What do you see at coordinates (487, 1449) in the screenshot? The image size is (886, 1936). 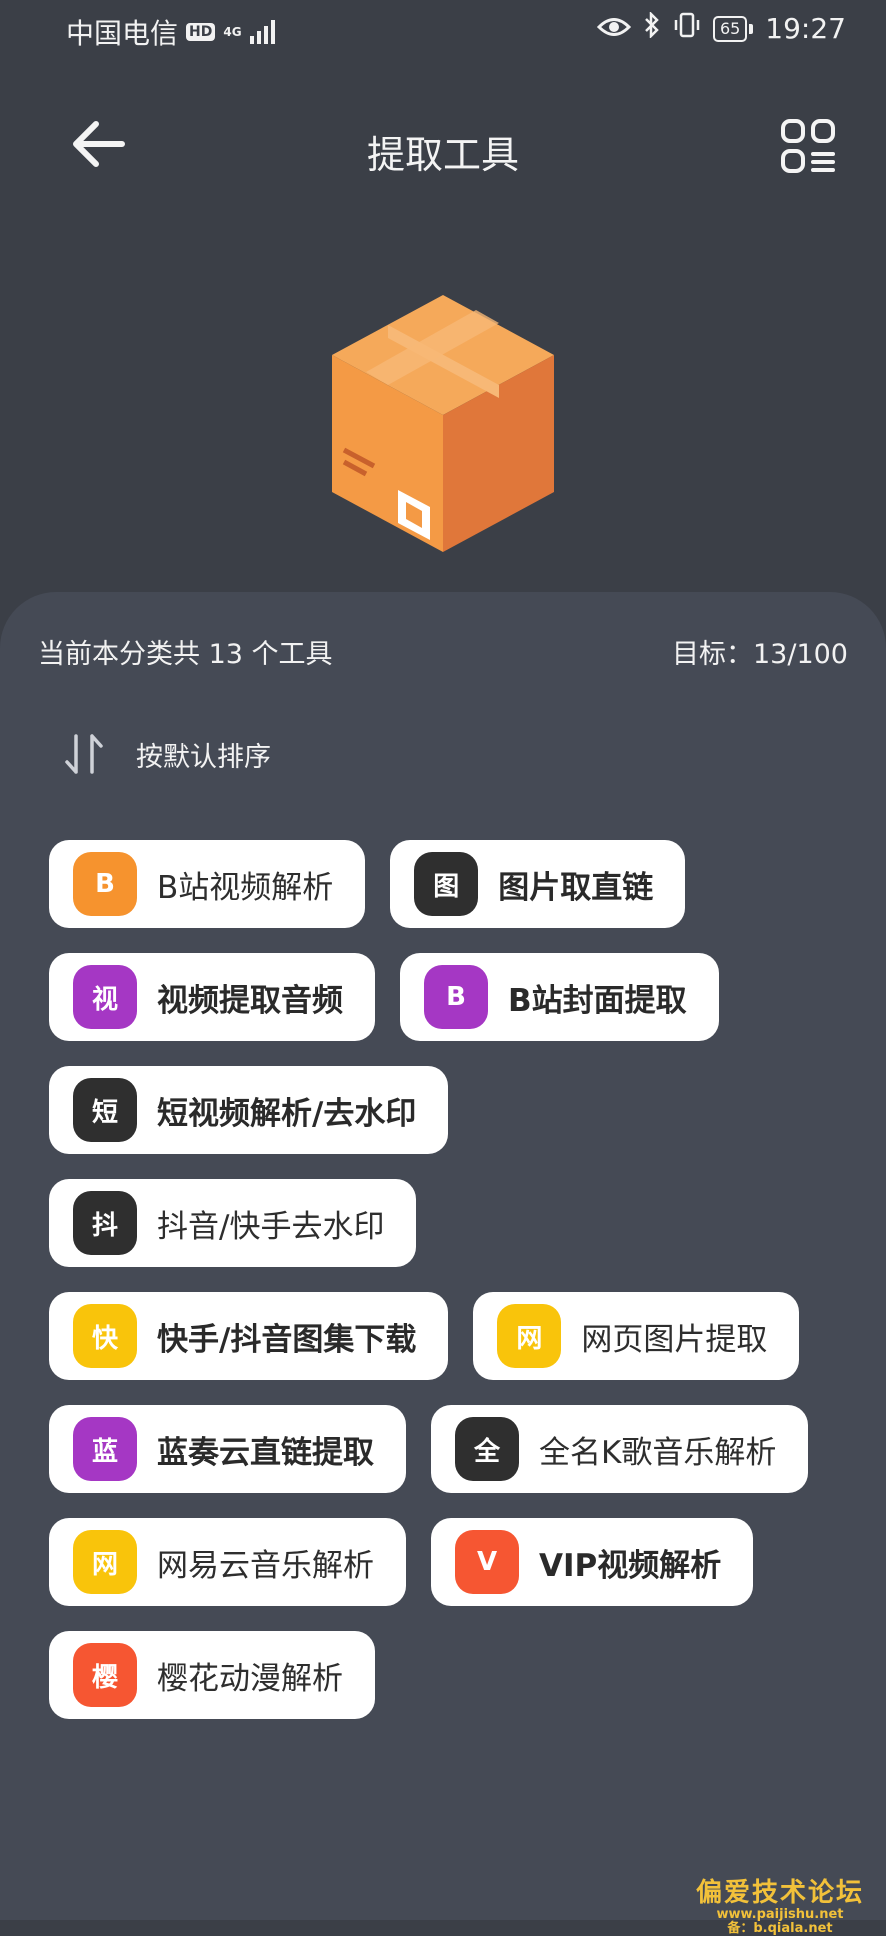 I see `tool-icon: 全` at bounding box center [487, 1449].